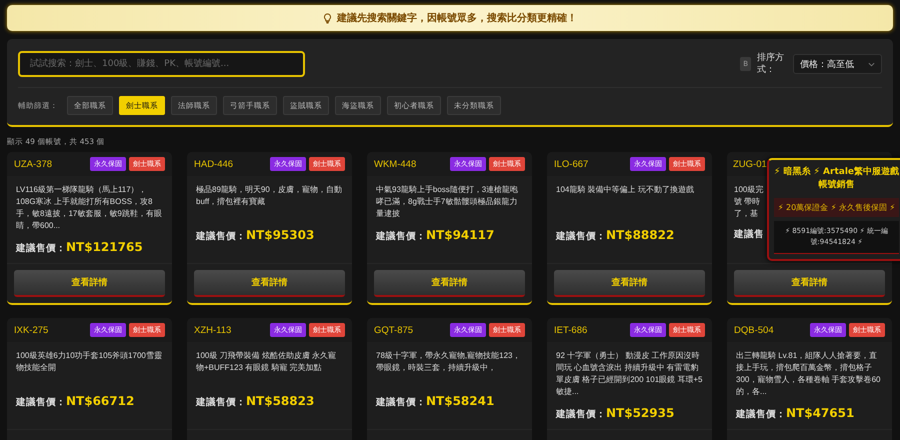  What do you see at coordinates (104, 247) in the screenshot?
I see `price-value: NT$121765` at bounding box center [104, 247].